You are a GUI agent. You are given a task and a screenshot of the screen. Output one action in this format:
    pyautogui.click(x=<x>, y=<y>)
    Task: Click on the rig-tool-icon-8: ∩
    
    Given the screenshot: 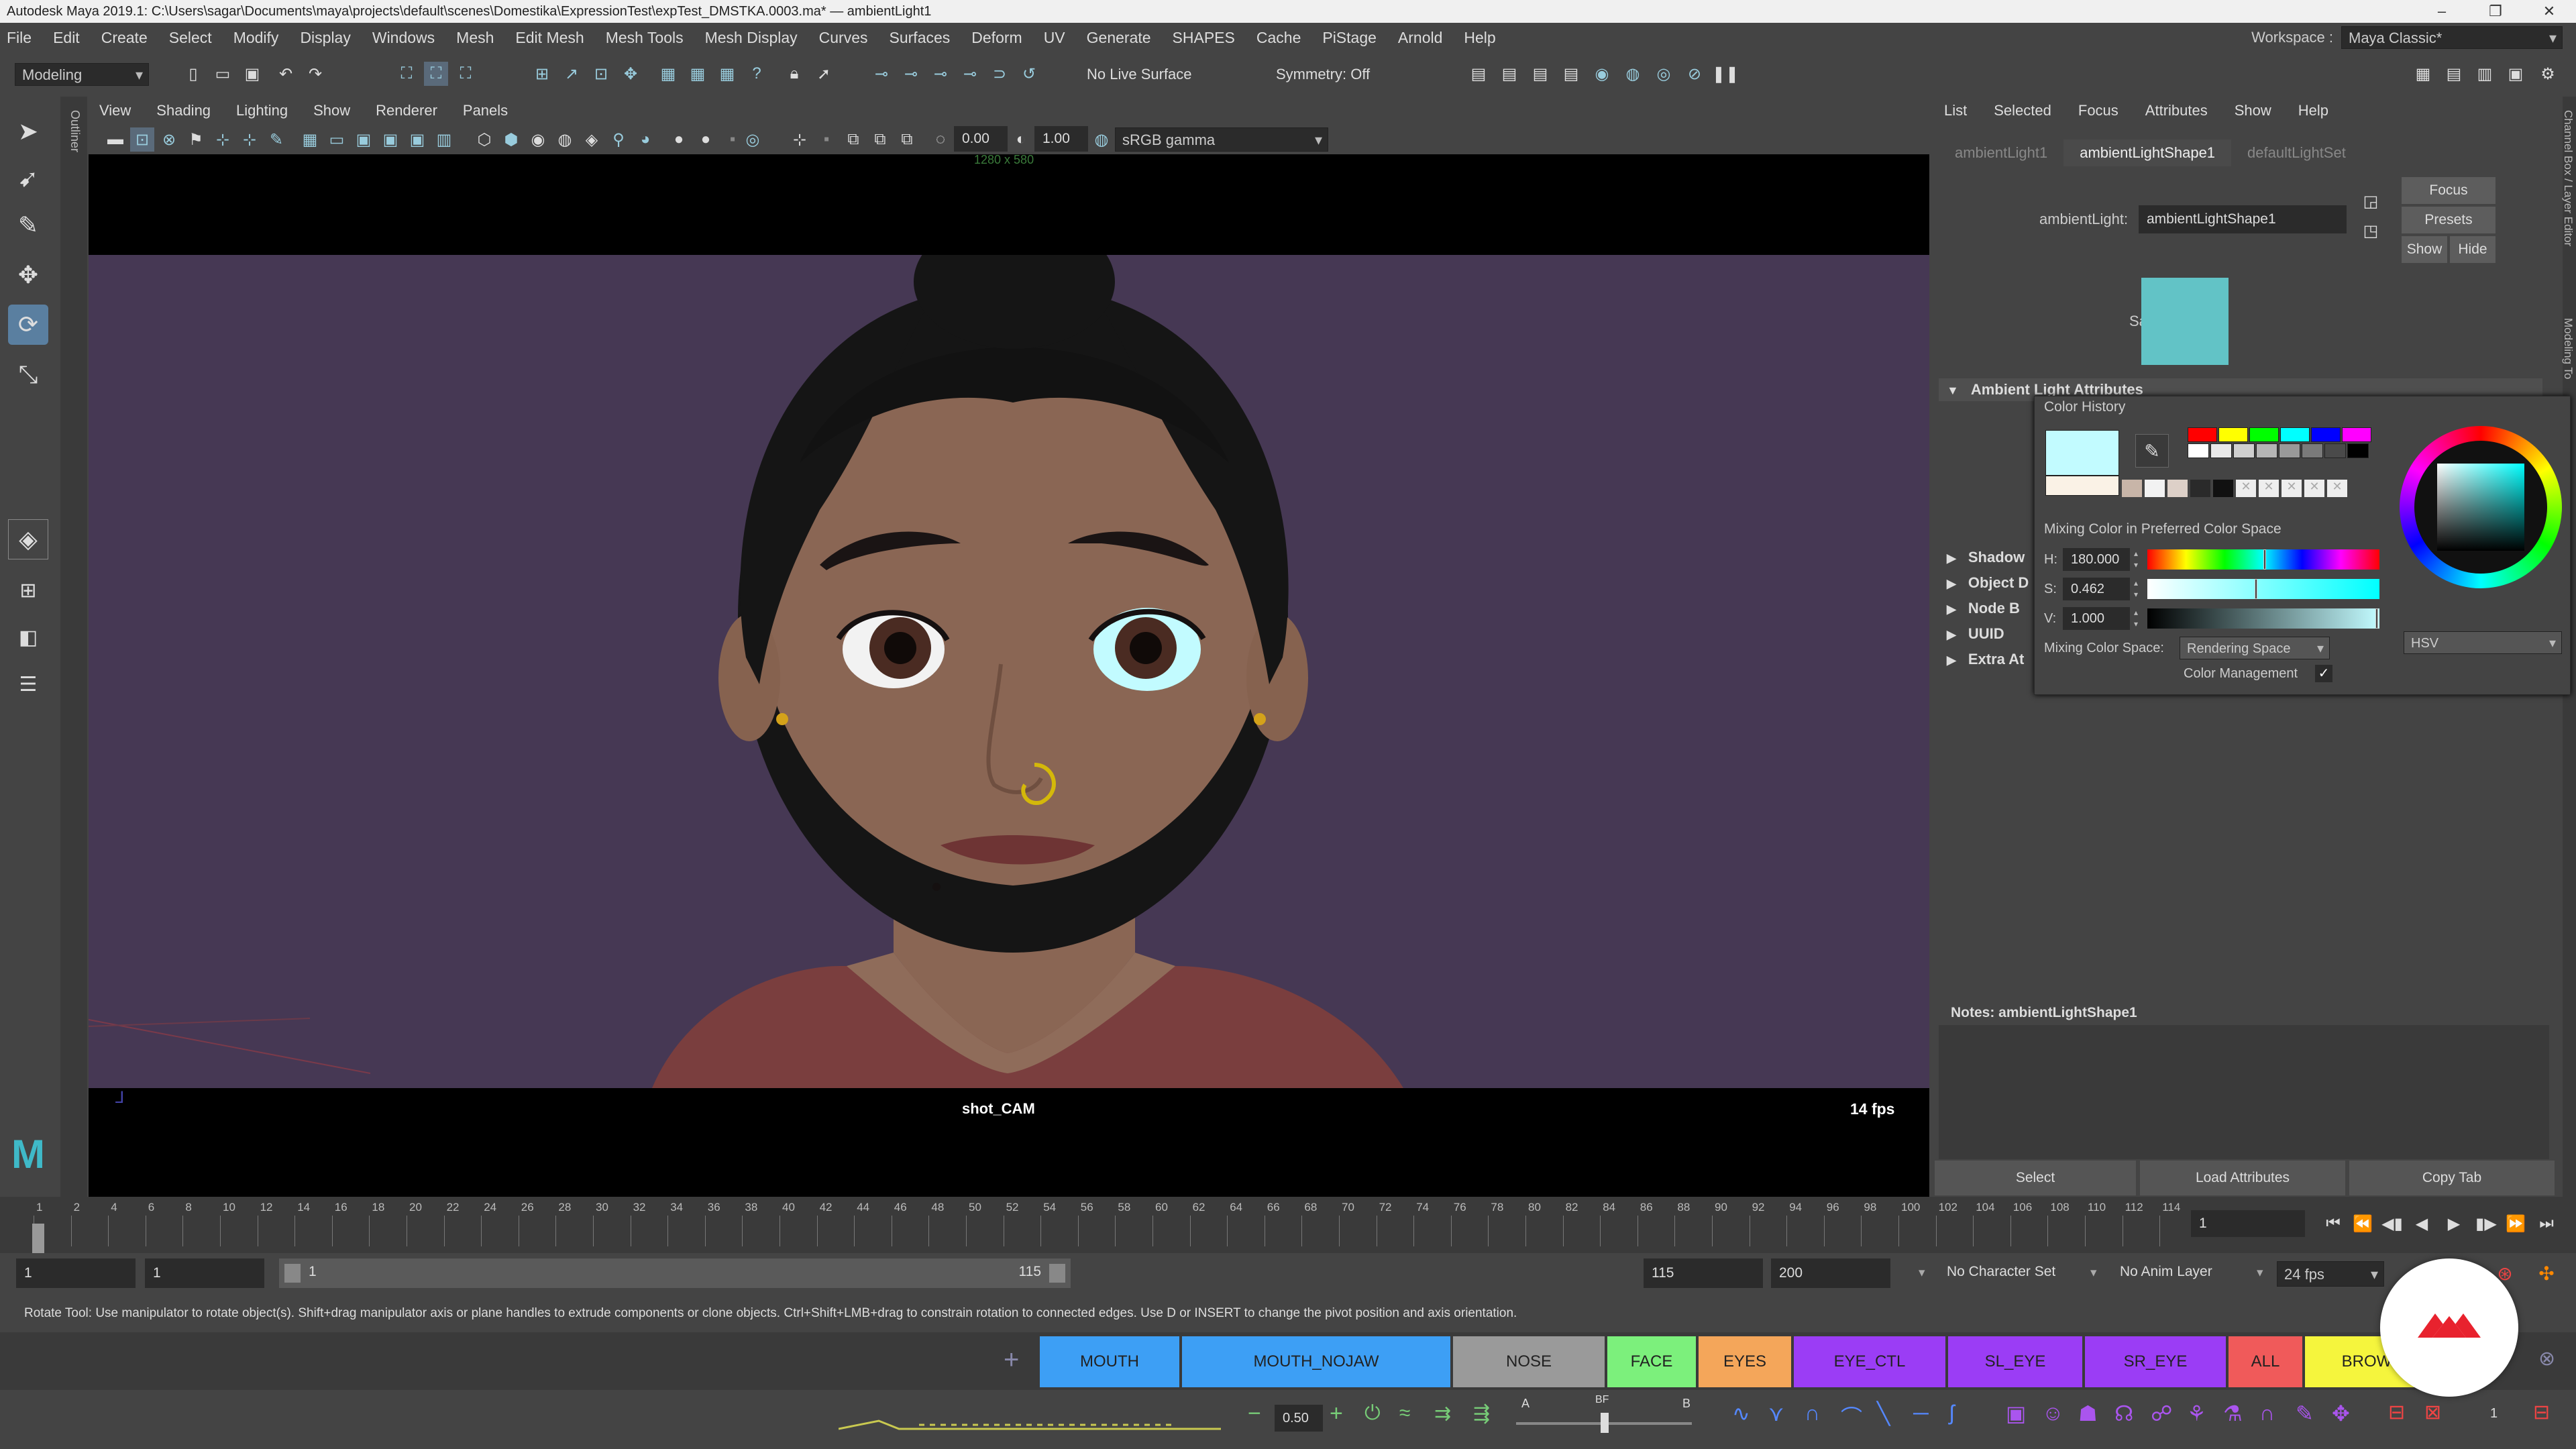 What is the action you would take?
    pyautogui.click(x=2267, y=1413)
    